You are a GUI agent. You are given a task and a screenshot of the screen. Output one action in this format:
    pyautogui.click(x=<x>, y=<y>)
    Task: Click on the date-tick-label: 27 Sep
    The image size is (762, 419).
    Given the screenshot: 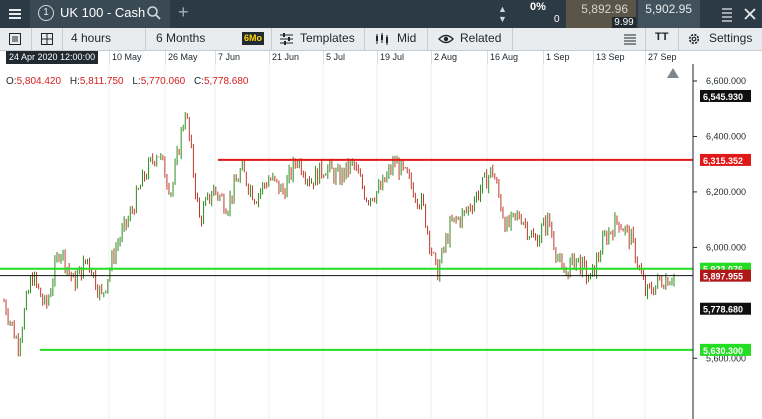 What is the action you would take?
    pyautogui.click(x=662, y=57)
    